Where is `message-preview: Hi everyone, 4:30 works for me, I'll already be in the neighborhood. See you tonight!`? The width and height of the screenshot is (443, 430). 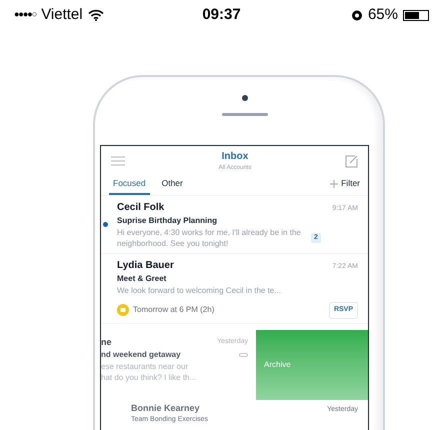
message-preview: Hi everyone, 4:30 works for me, I'll already be in the neighborhood. See you tonight! is located at coordinates (209, 238).